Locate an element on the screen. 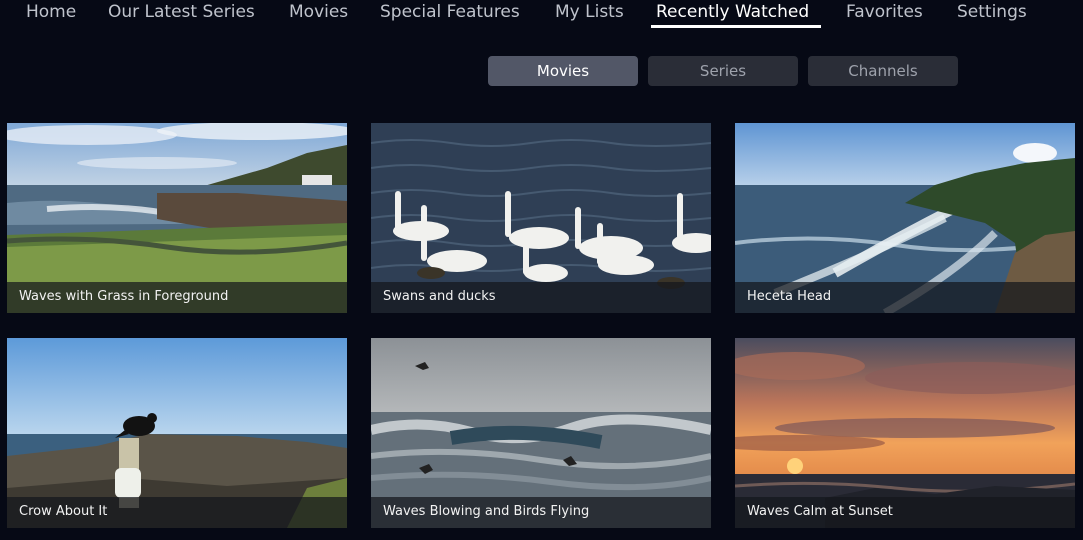  video-card: Waves with Grass in Foreground is located at coordinates (177, 218).